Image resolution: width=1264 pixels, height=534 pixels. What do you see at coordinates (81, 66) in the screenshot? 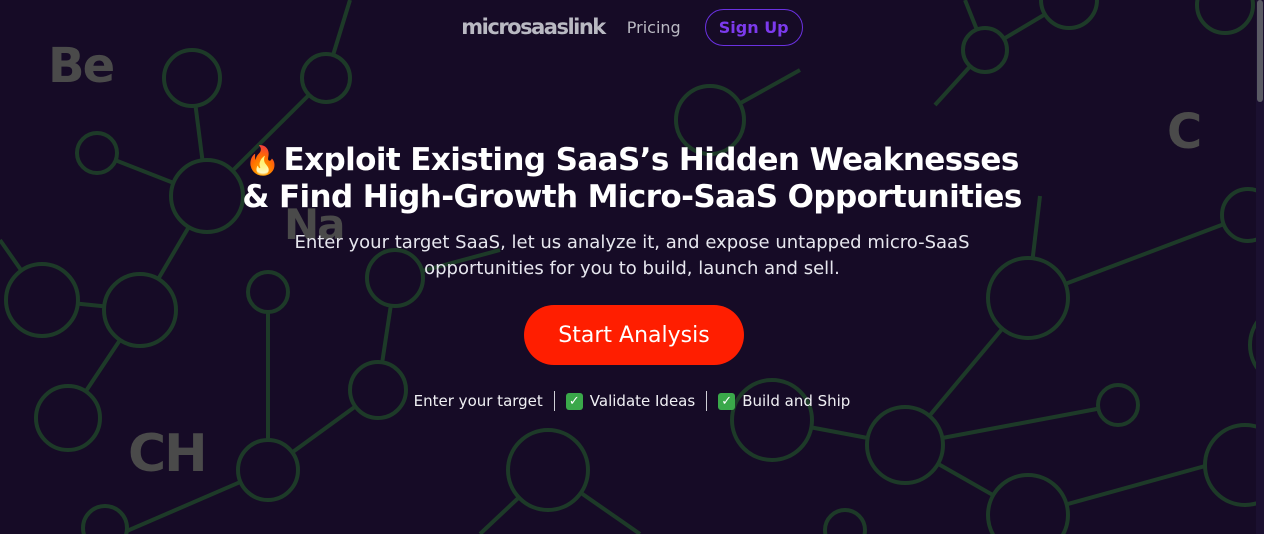
I see `bg-label-be: Be` at bounding box center [81, 66].